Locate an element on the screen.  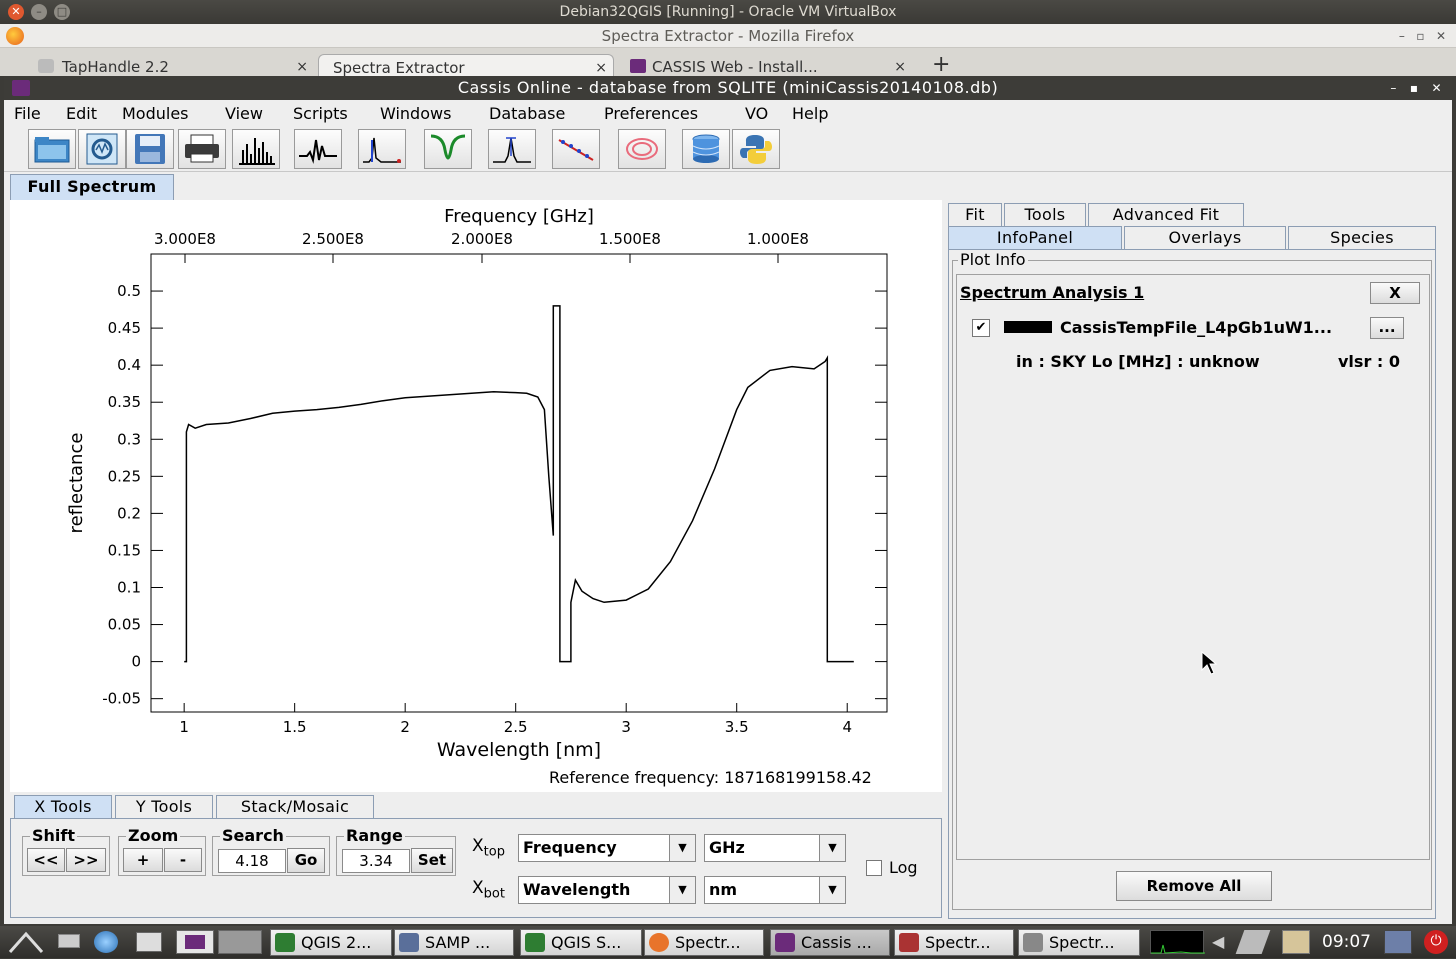
tab-species: Species is located at coordinates (1362, 238).